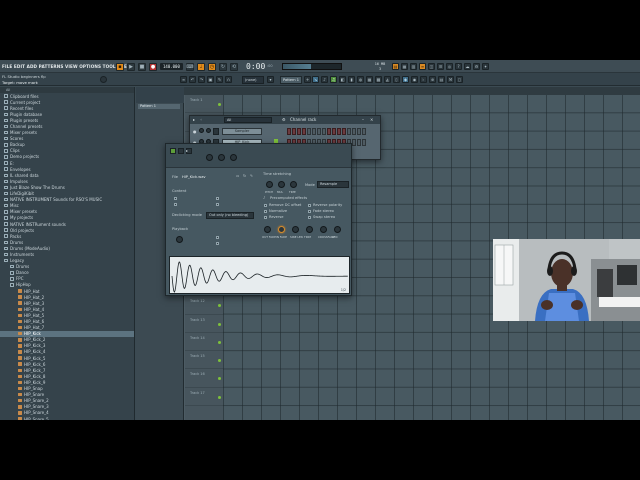 The image size is (640, 480). Describe the element at coordinates (244, 176) in the screenshot. I see `refresh-icon: ↻` at that location.